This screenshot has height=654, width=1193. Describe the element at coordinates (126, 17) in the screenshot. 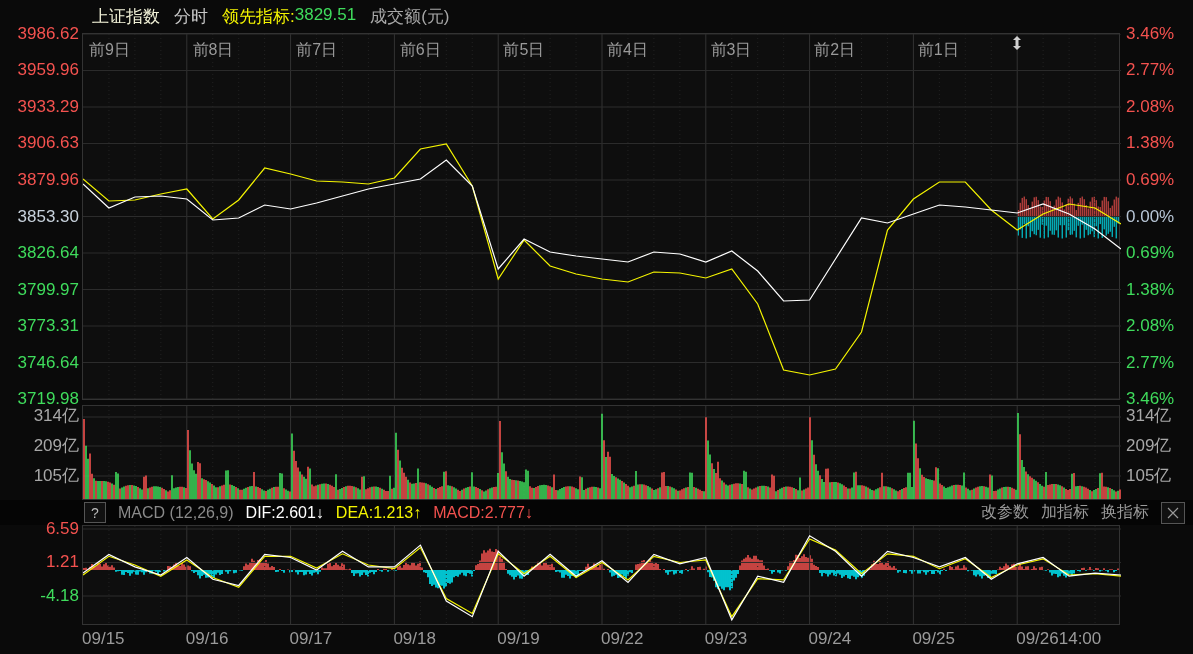

I see `index-title: 上证指数` at that location.